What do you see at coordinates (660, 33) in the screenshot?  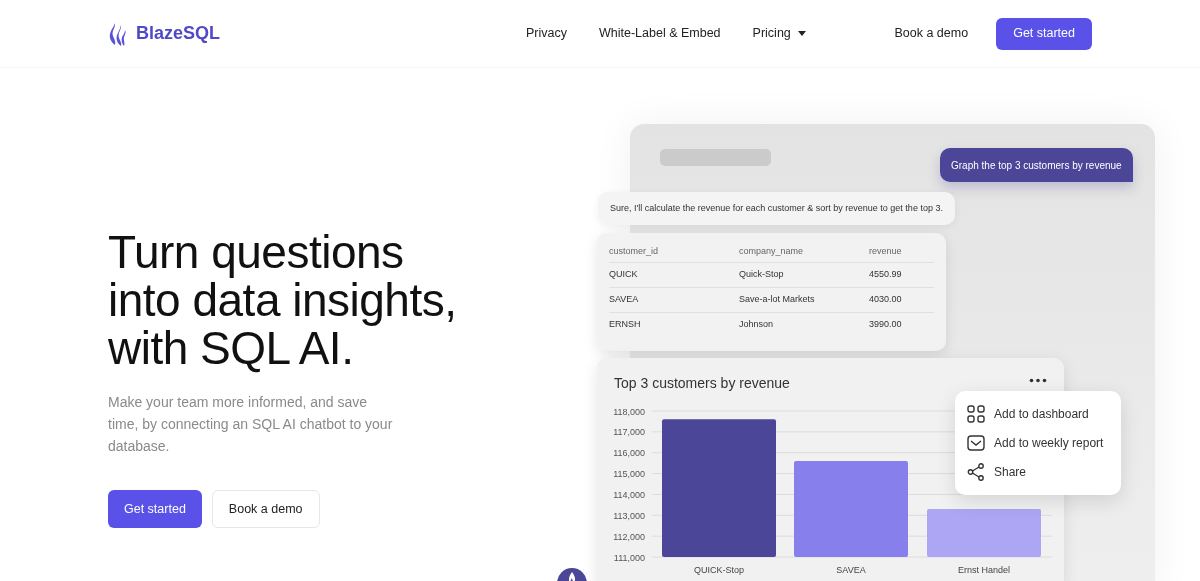 I see `nav-link: White-Label & Embed` at bounding box center [660, 33].